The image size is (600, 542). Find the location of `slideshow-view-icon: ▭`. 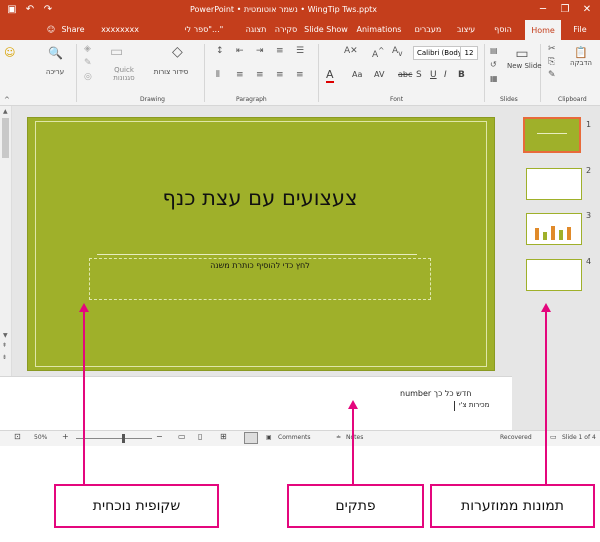

slideshow-view-icon: ▭ is located at coordinates (182, 436).